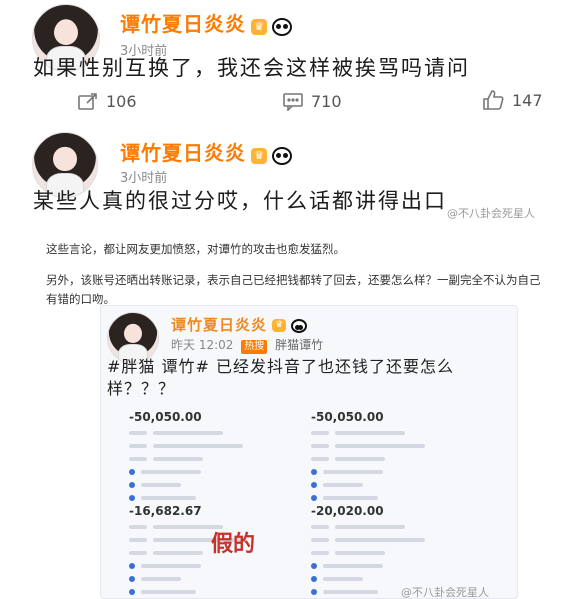 The image size is (581, 599). Describe the element at coordinates (527, 100) in the screenshot. I see `like-count: 147` at that location.